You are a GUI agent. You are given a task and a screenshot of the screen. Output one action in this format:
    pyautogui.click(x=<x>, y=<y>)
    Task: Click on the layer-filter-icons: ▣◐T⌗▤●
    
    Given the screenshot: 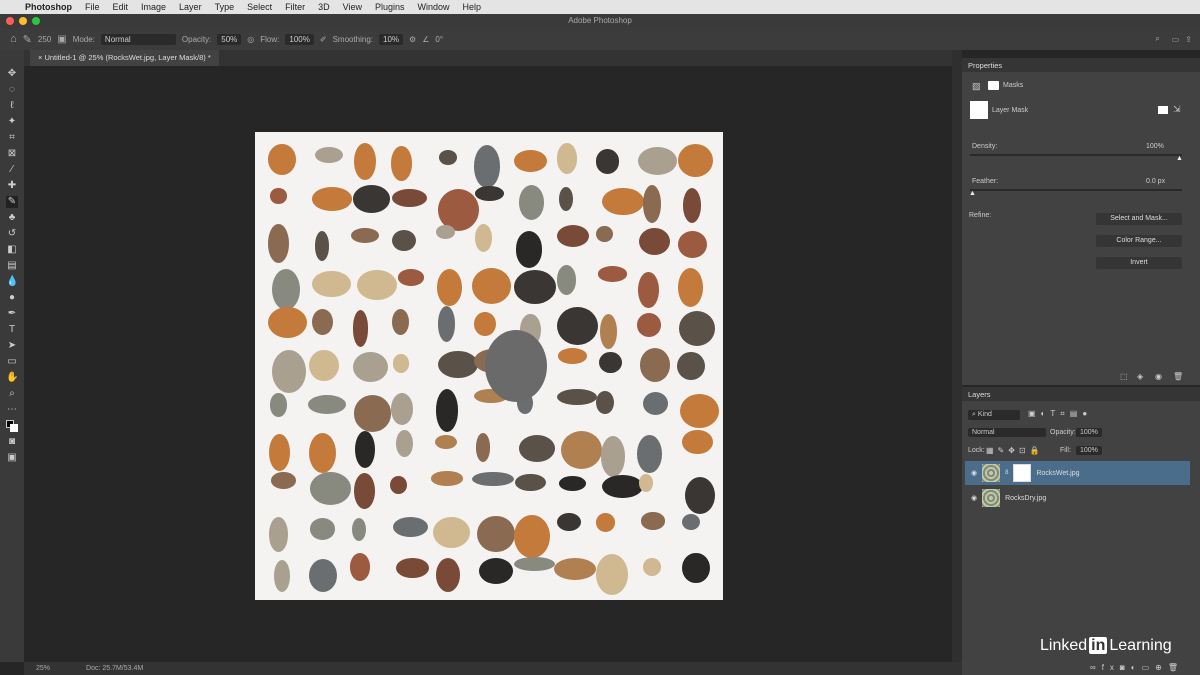 What is the action you would take?
    pyautogui.click(x=1060, y=414)
    